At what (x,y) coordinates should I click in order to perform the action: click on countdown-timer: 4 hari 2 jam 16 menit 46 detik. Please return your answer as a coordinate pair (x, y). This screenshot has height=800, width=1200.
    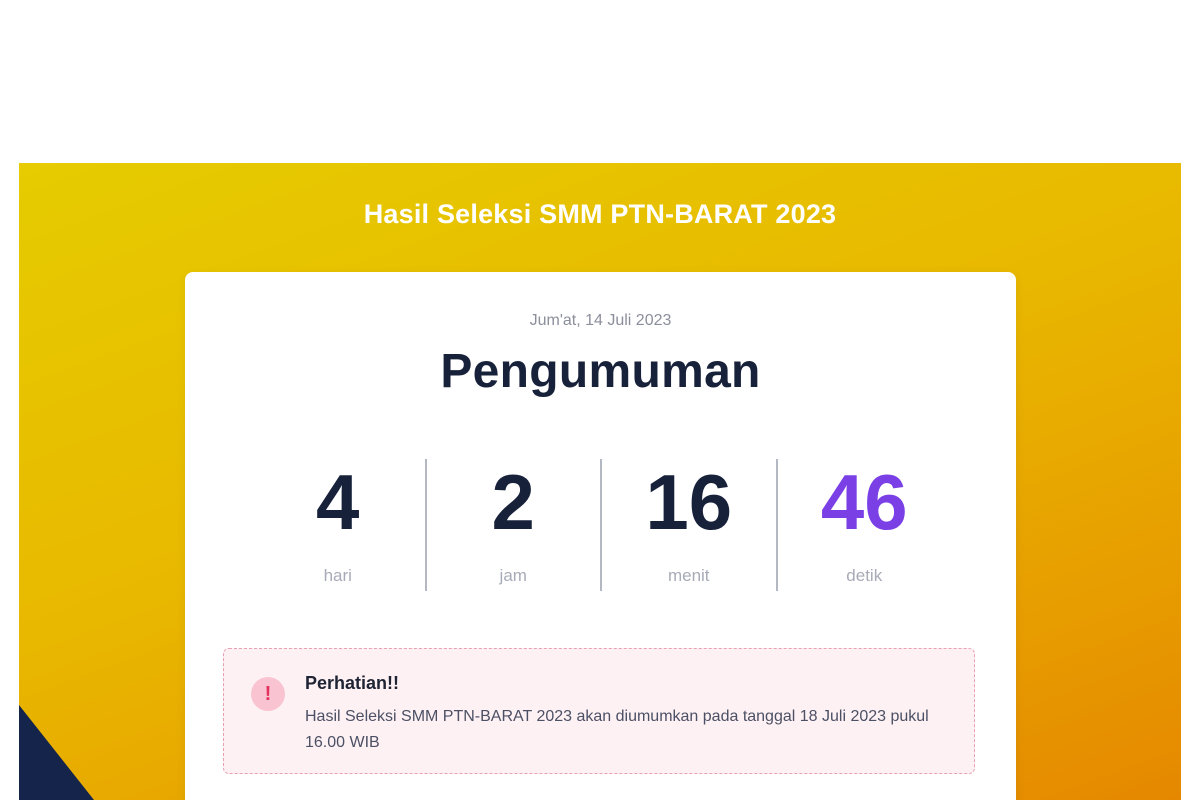
    Looking at the image, I should click on (601, 525).